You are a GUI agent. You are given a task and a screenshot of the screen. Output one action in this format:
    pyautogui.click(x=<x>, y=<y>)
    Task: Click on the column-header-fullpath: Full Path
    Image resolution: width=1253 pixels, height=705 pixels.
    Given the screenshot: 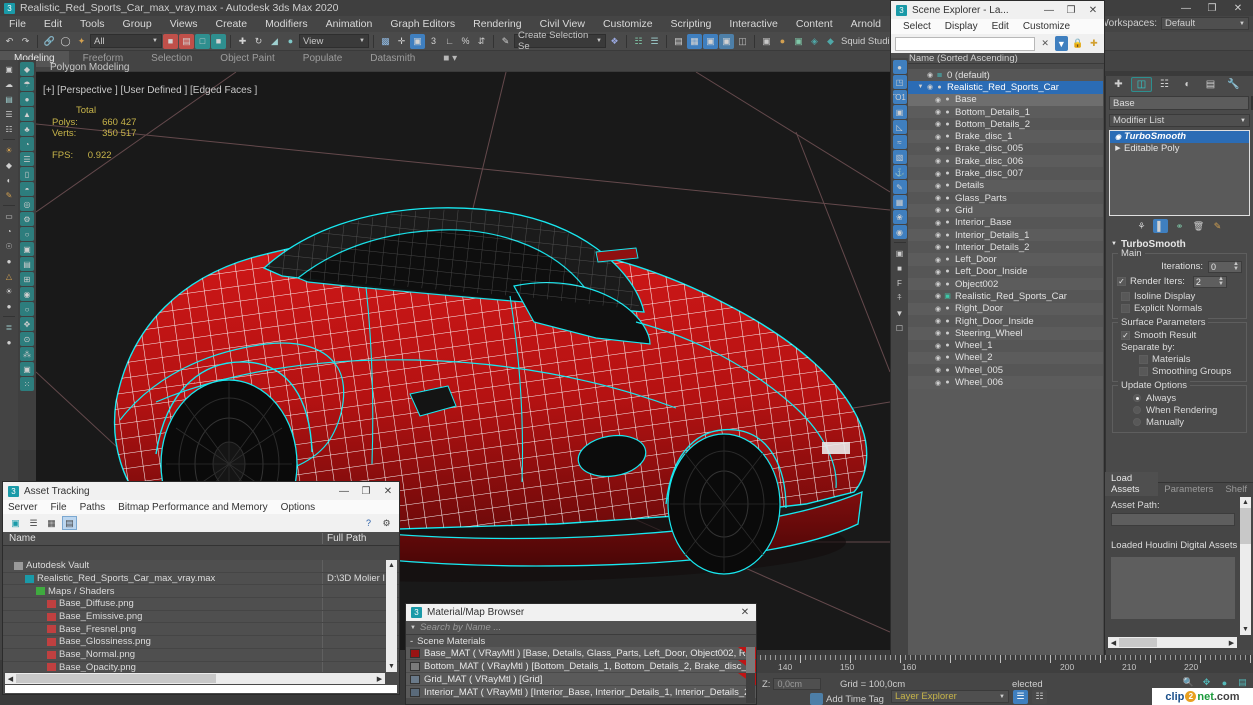 What is the action you would take?
    pyautogui.click(x=361, y=538)
    